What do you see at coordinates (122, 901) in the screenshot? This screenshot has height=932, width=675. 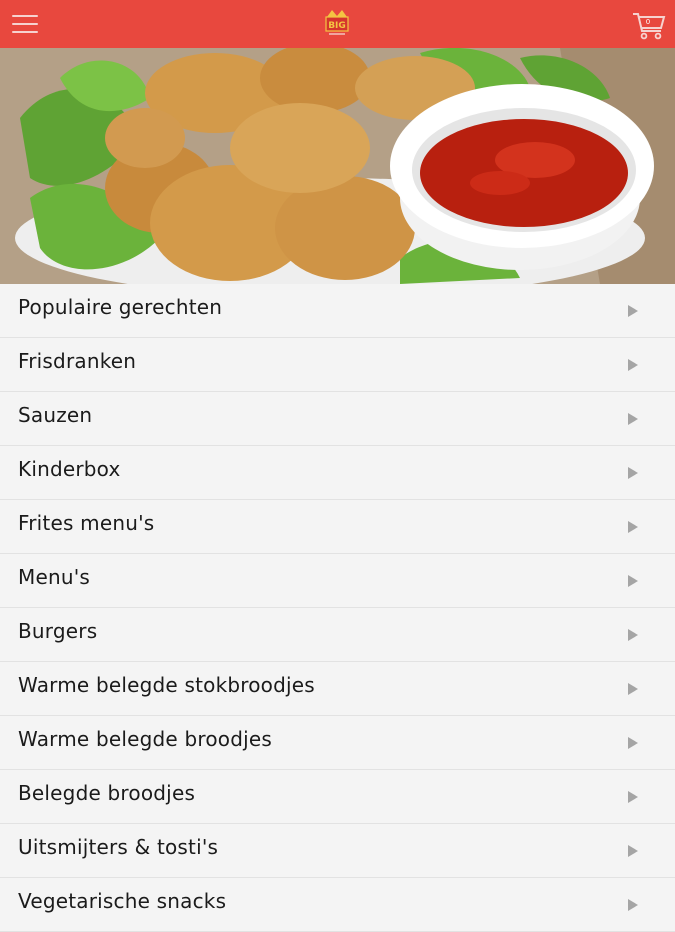 I see `category-label: Vegetarische snacks` at bounding box center [122, 901].